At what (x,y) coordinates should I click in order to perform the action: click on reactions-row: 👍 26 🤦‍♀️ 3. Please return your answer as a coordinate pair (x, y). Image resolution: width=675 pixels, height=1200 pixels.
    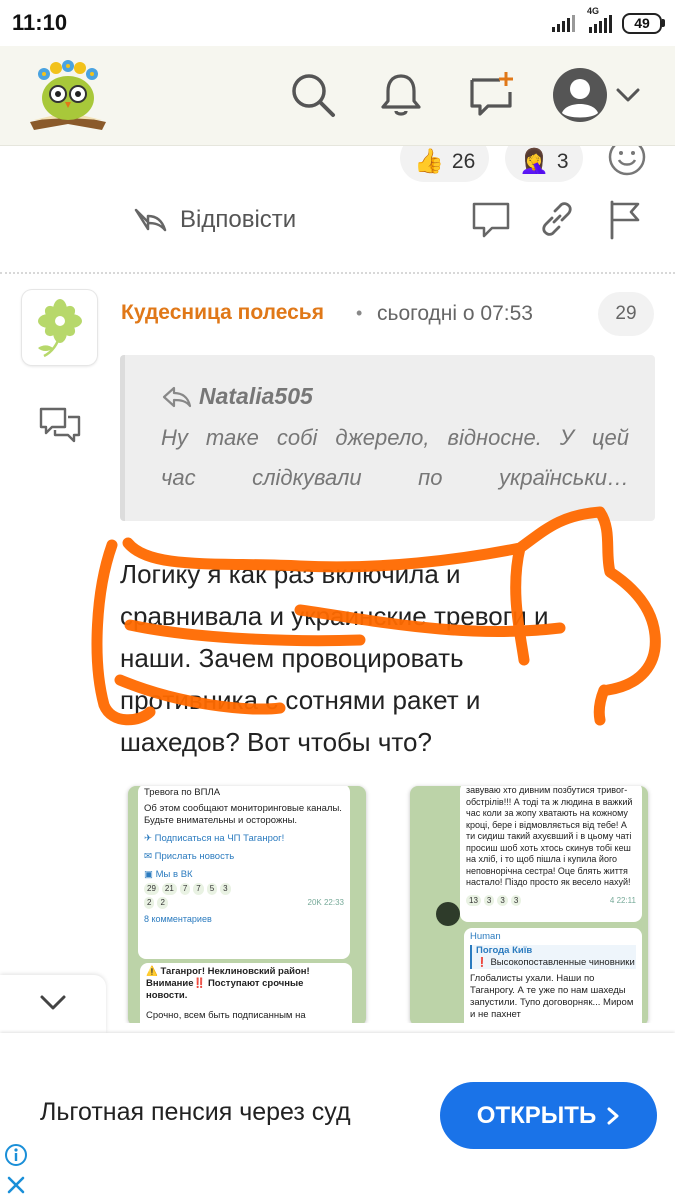
    Looking at the image, I should click on (337, 168).